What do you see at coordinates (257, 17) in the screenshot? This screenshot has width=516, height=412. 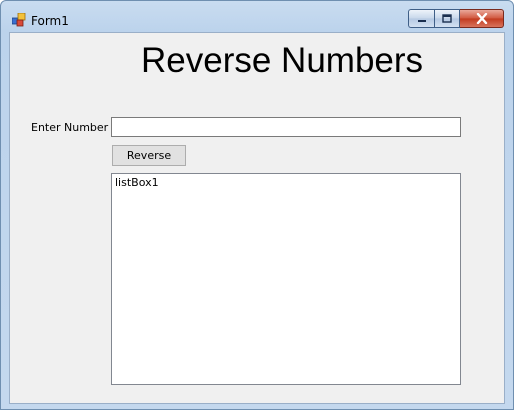 I see `title-bar: Form1` at bounding box center [257, 17].